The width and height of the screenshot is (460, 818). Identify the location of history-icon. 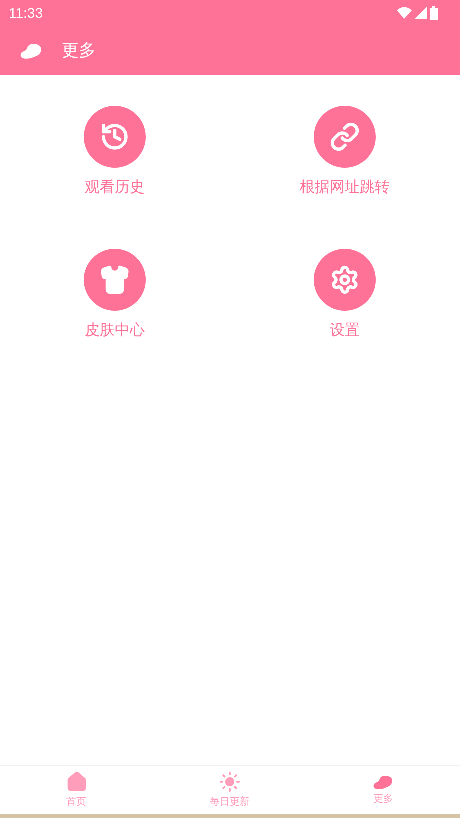
(115, 137).